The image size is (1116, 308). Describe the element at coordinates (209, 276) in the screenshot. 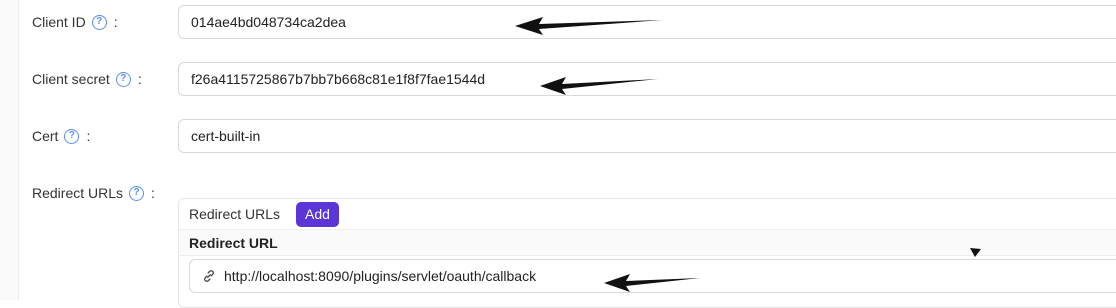

I see `link-icon` at that location.